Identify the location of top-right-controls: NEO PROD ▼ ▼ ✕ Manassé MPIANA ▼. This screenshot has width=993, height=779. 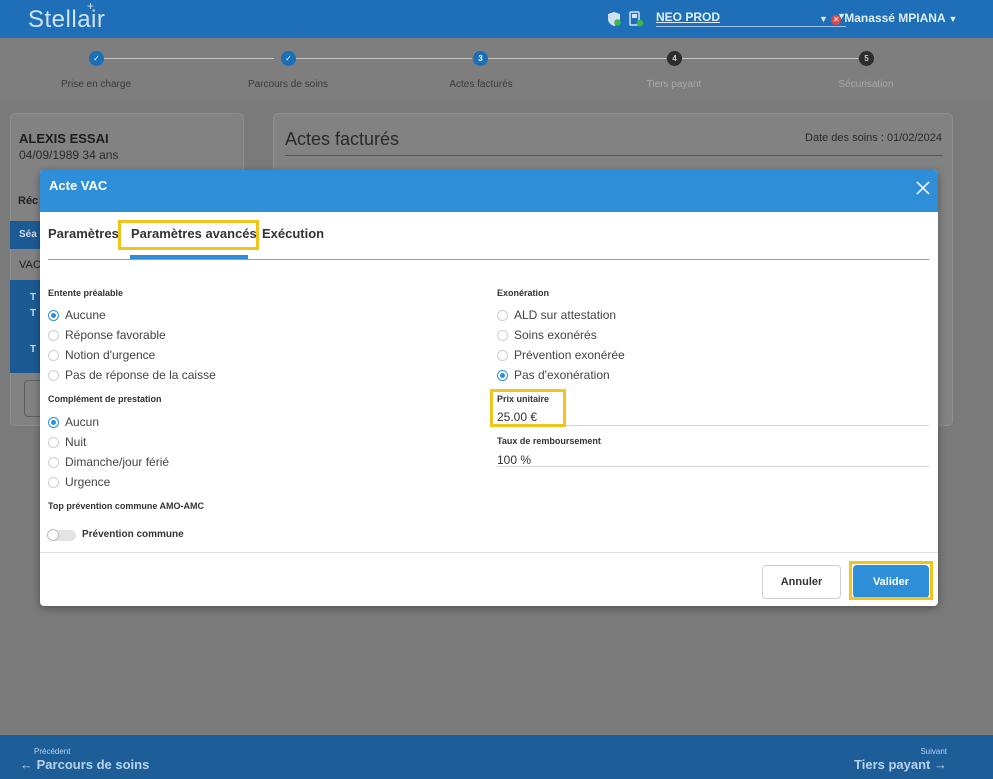
(781, 19).